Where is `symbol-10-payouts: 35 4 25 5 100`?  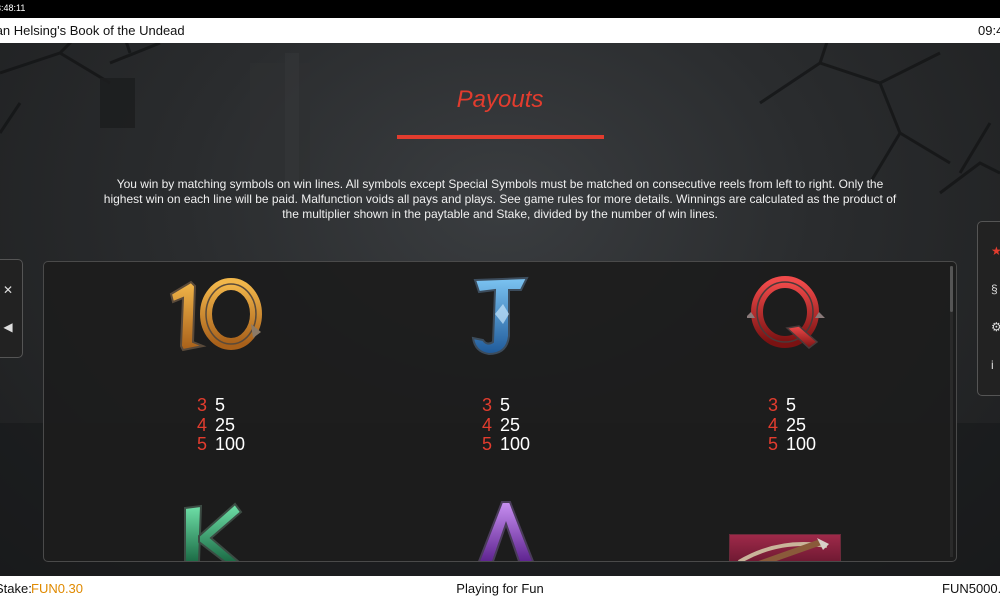 symbol-10-payouts: 35 4 25 5 100 is located at coordinates (221, 424).